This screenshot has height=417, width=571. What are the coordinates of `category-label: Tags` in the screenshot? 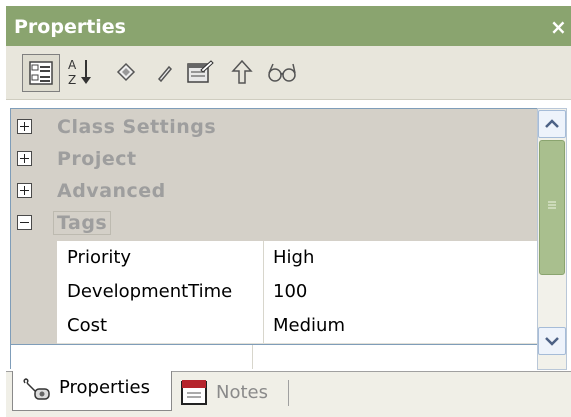 It's located at (82, 223).